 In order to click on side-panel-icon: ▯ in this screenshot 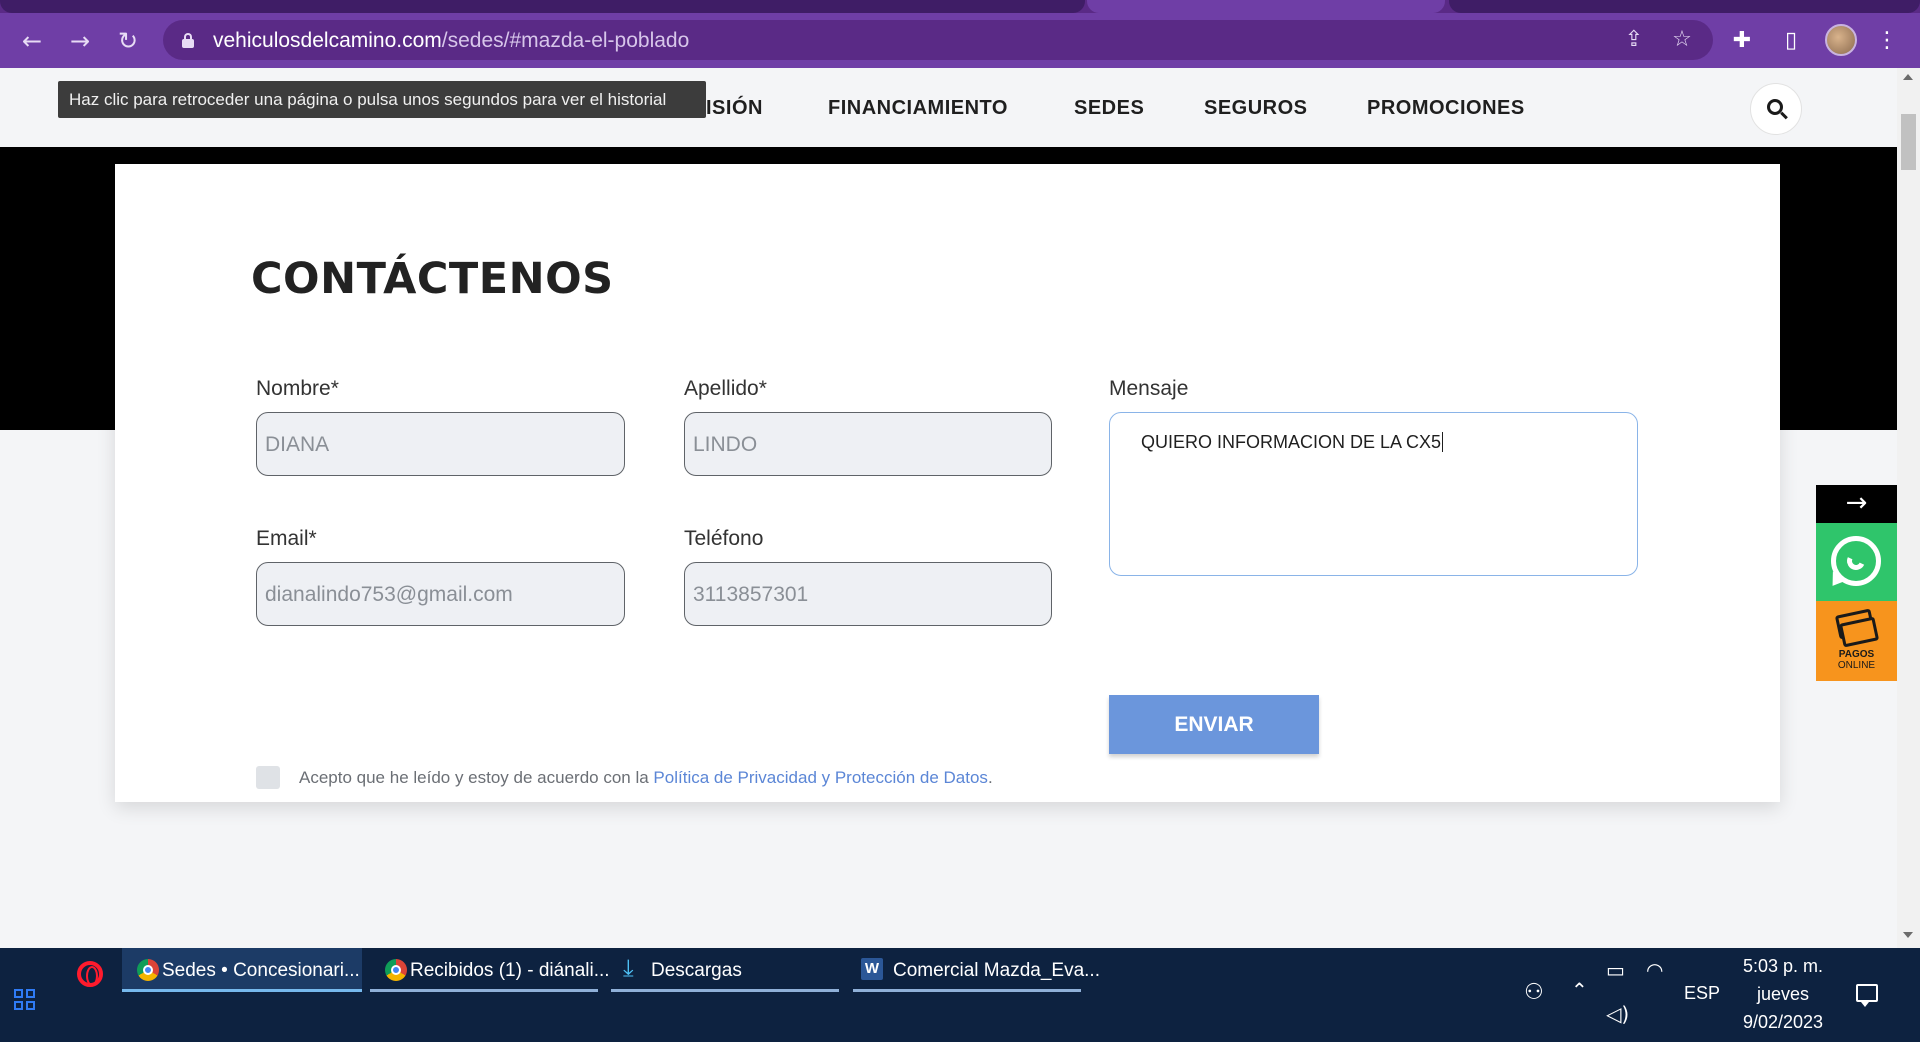, I will do `click(1791, 41)`.